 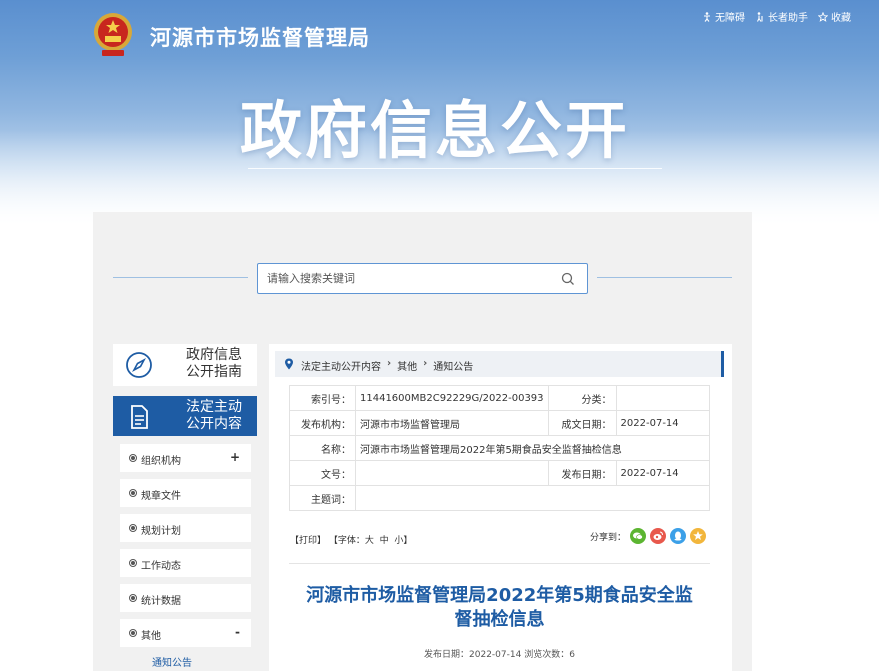 I want to click on top-links: 无障碍 长者助手 收藏, so click(x=776, y=16).